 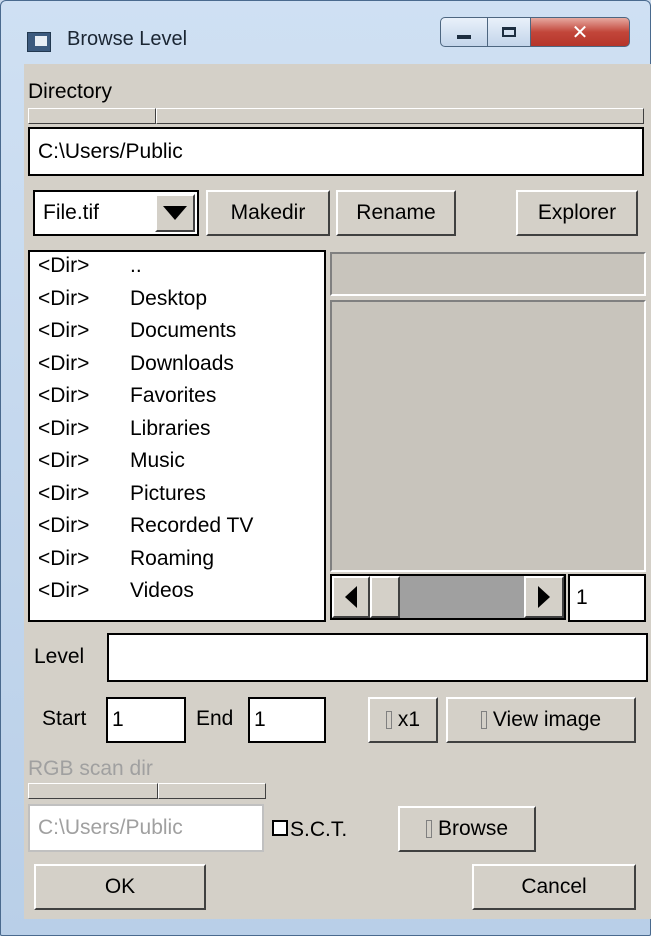 I want to click on scroll-left-button, so click(x=351, y=597).